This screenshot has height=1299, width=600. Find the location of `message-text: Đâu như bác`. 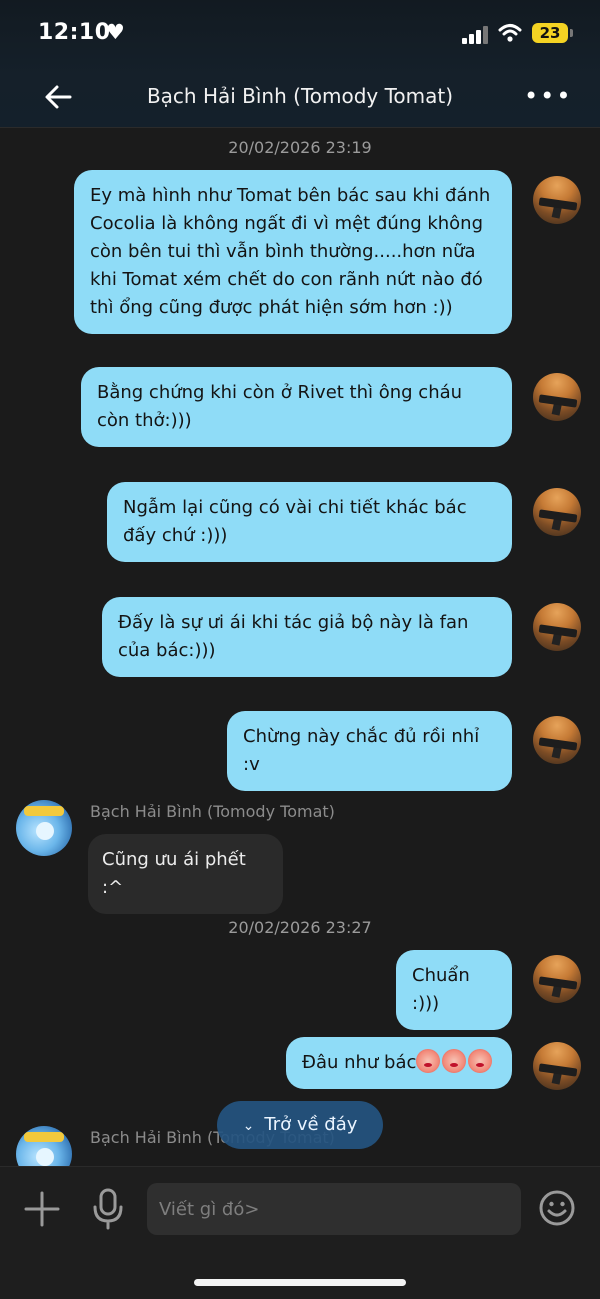

message-text: Đâu như bác is located at coordinates (359, 1062).